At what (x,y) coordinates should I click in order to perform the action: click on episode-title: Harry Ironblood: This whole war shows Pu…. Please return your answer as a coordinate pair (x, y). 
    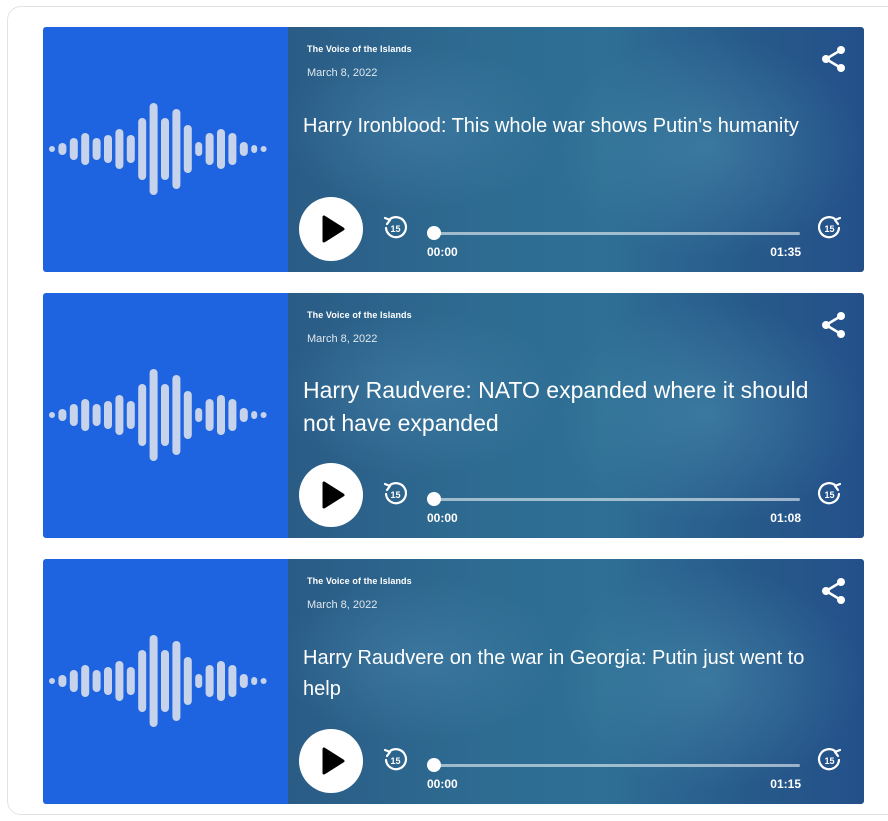
    Looking at the image, I should click on (551, 126).